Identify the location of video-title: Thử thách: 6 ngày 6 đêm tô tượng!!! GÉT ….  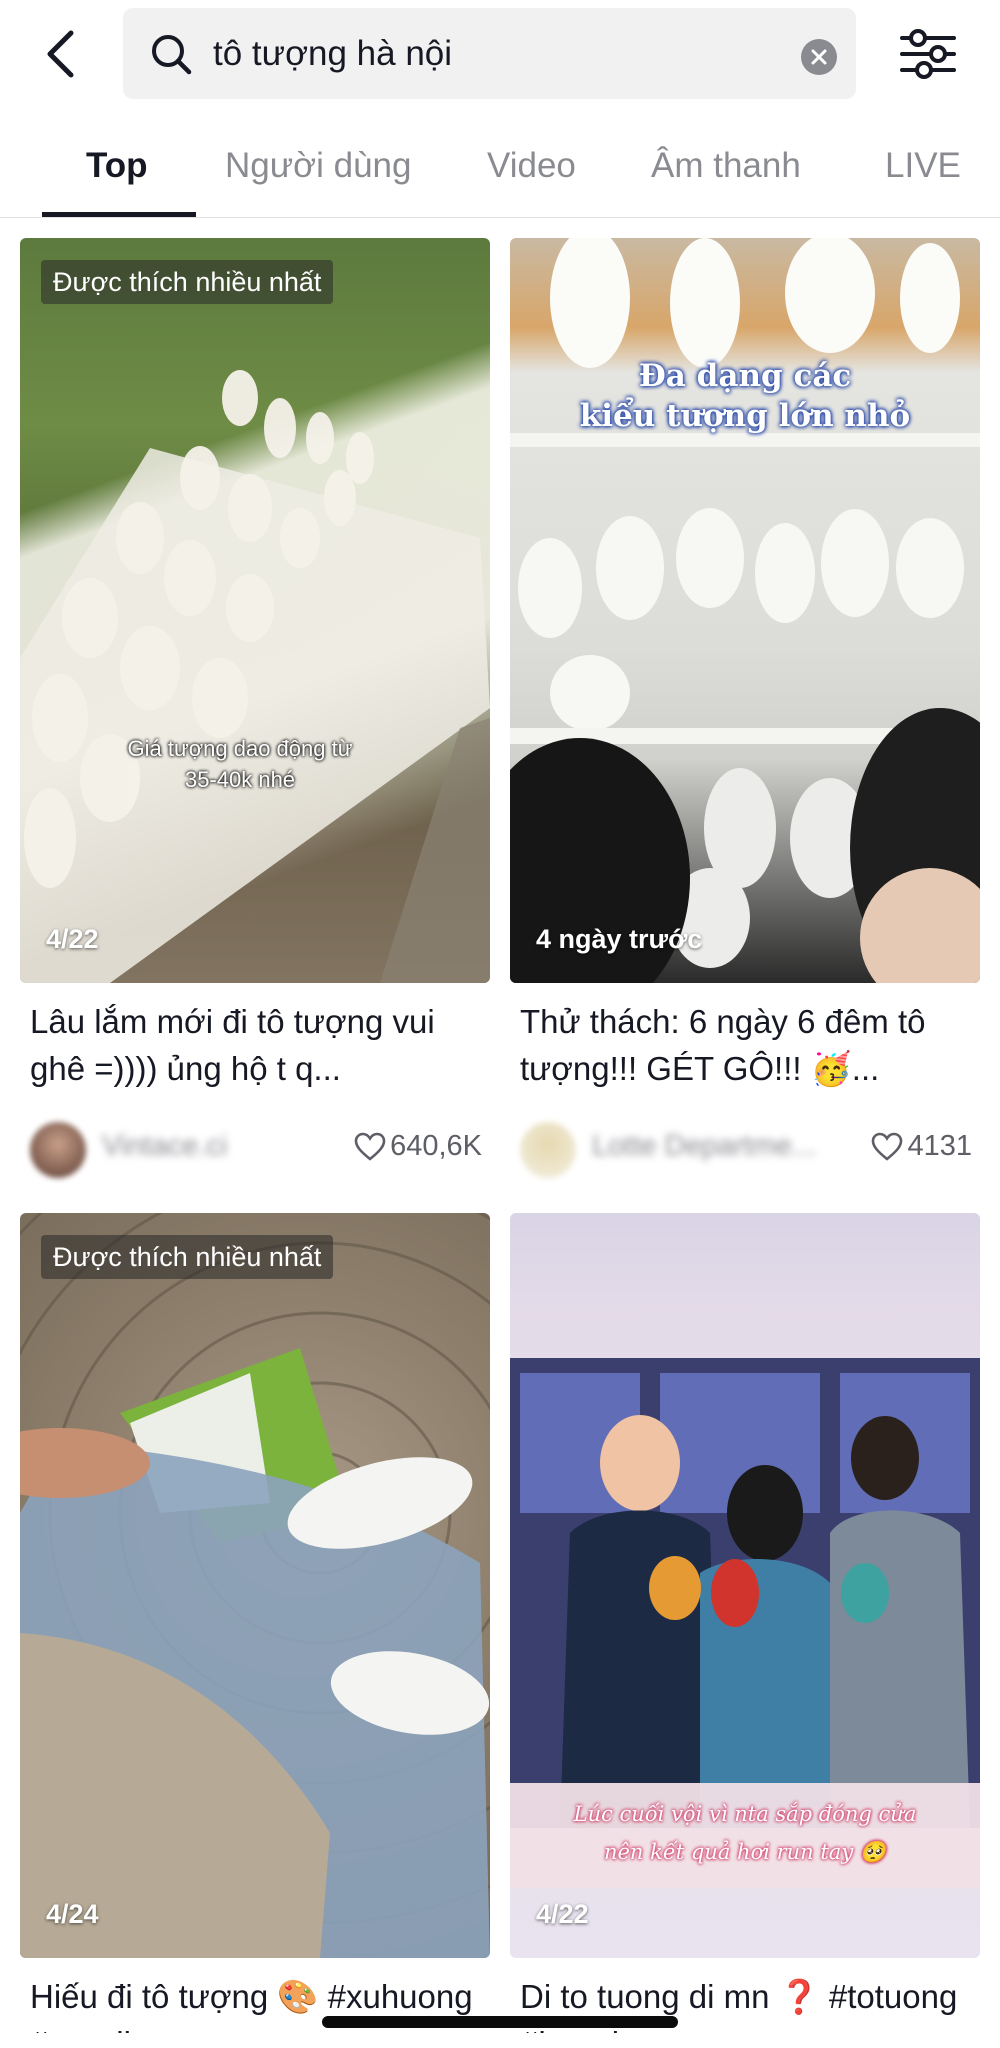
(747, 1045).